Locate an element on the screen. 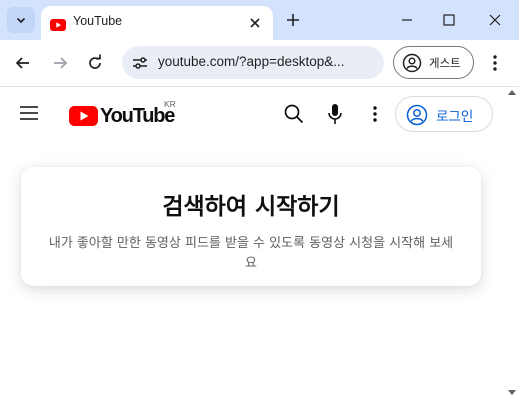  tab-search-button is located at coordinates (21, 20).